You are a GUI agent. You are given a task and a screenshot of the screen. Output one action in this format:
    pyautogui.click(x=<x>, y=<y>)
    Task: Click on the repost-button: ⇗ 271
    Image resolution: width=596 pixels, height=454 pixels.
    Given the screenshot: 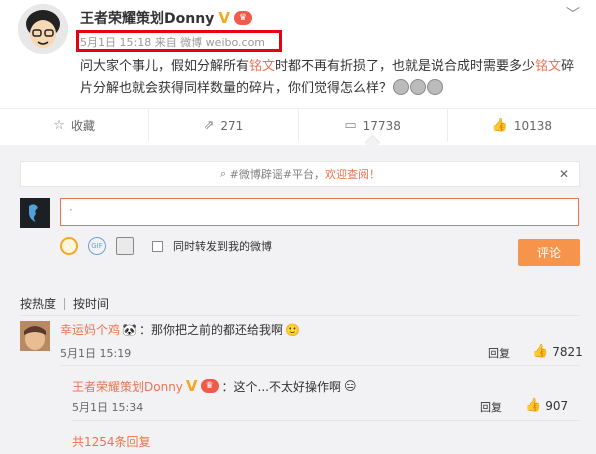 What is the action you would take?
    pyautogui.click(x=224, y=125)
    